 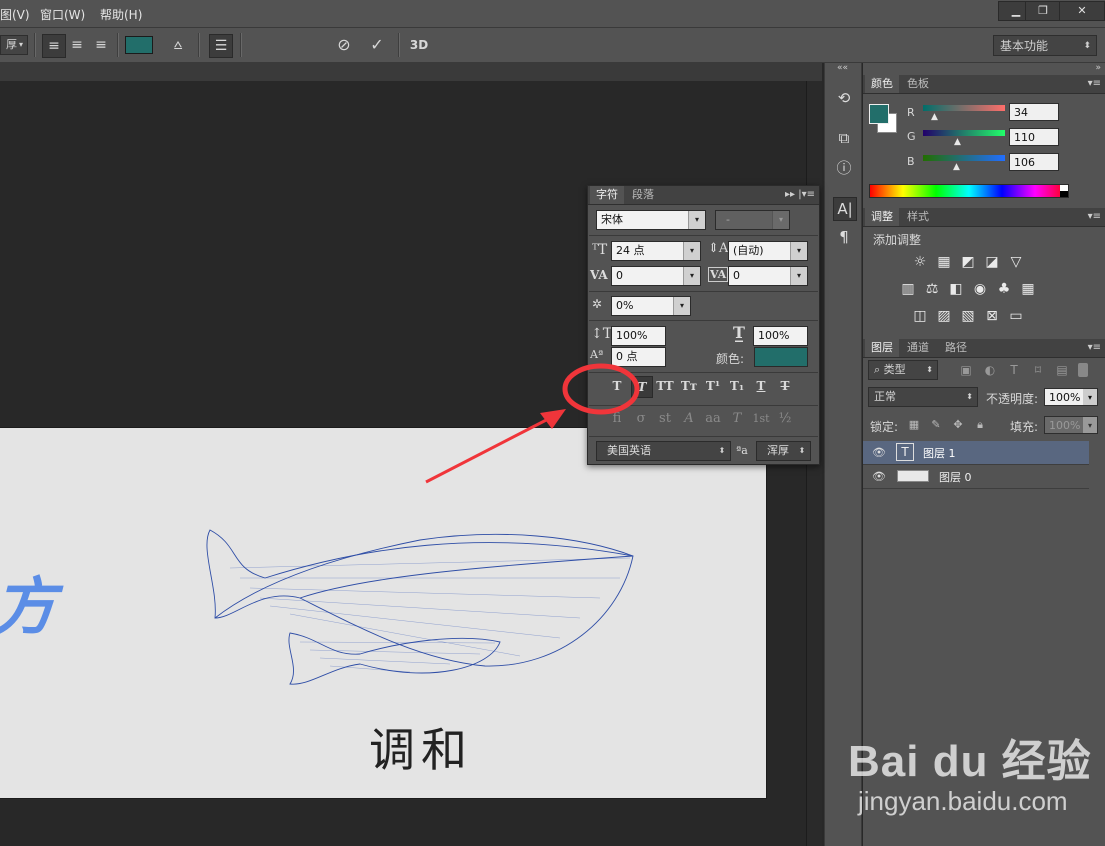 I want to click on red-value-field: 34, so click(x=1034, y=112).